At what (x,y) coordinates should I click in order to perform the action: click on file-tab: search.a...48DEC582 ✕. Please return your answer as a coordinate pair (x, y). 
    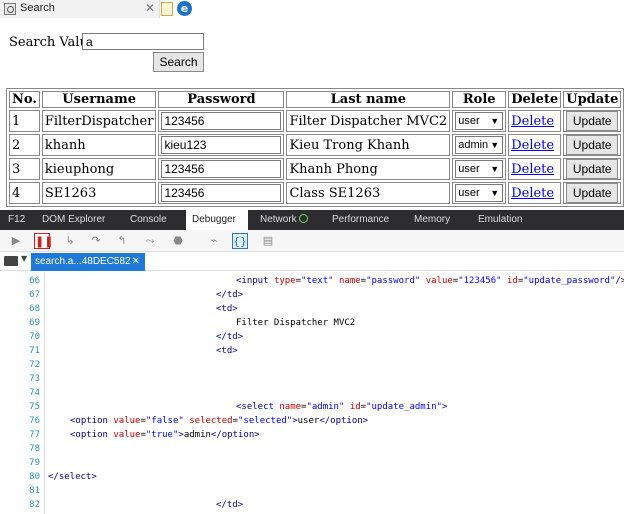
    Looking at the image, I should click on (88, 262).